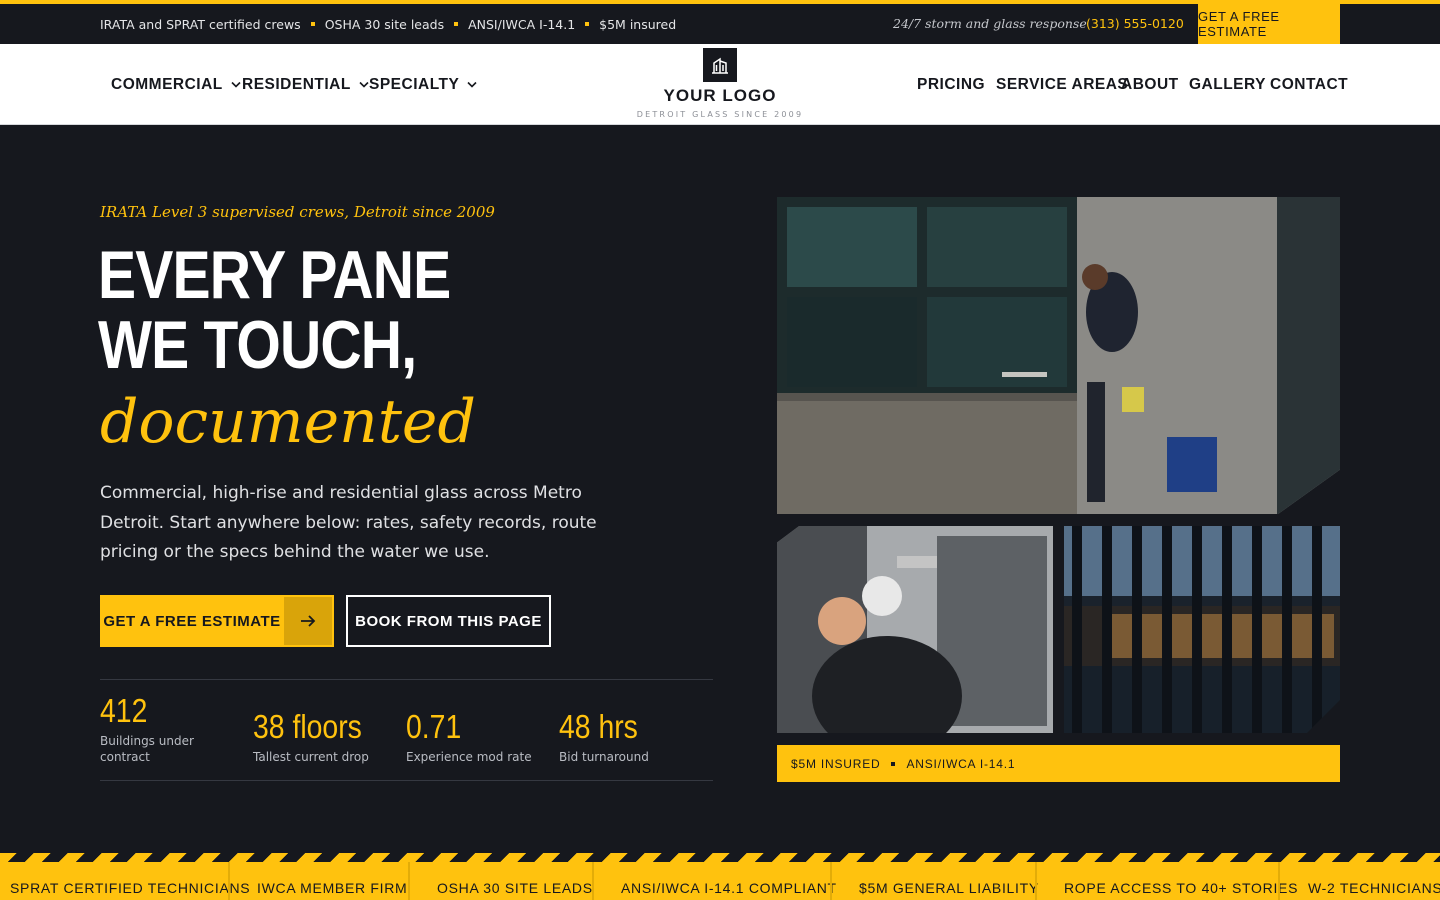  I want to click on phone-link: (313) 555-0120, so click(1135, 24).